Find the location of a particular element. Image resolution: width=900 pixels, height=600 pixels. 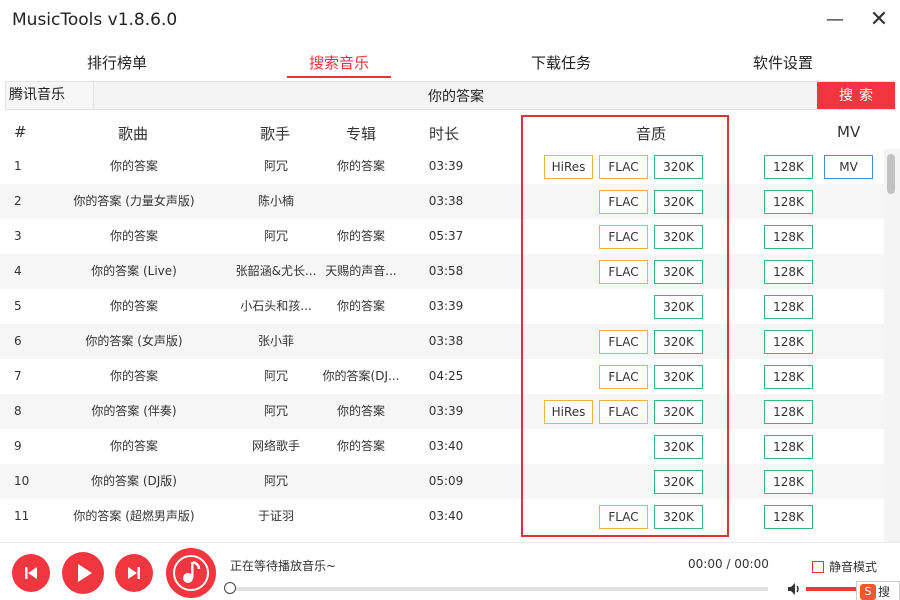

row-number: 6 is located at coordinates (18, 341).